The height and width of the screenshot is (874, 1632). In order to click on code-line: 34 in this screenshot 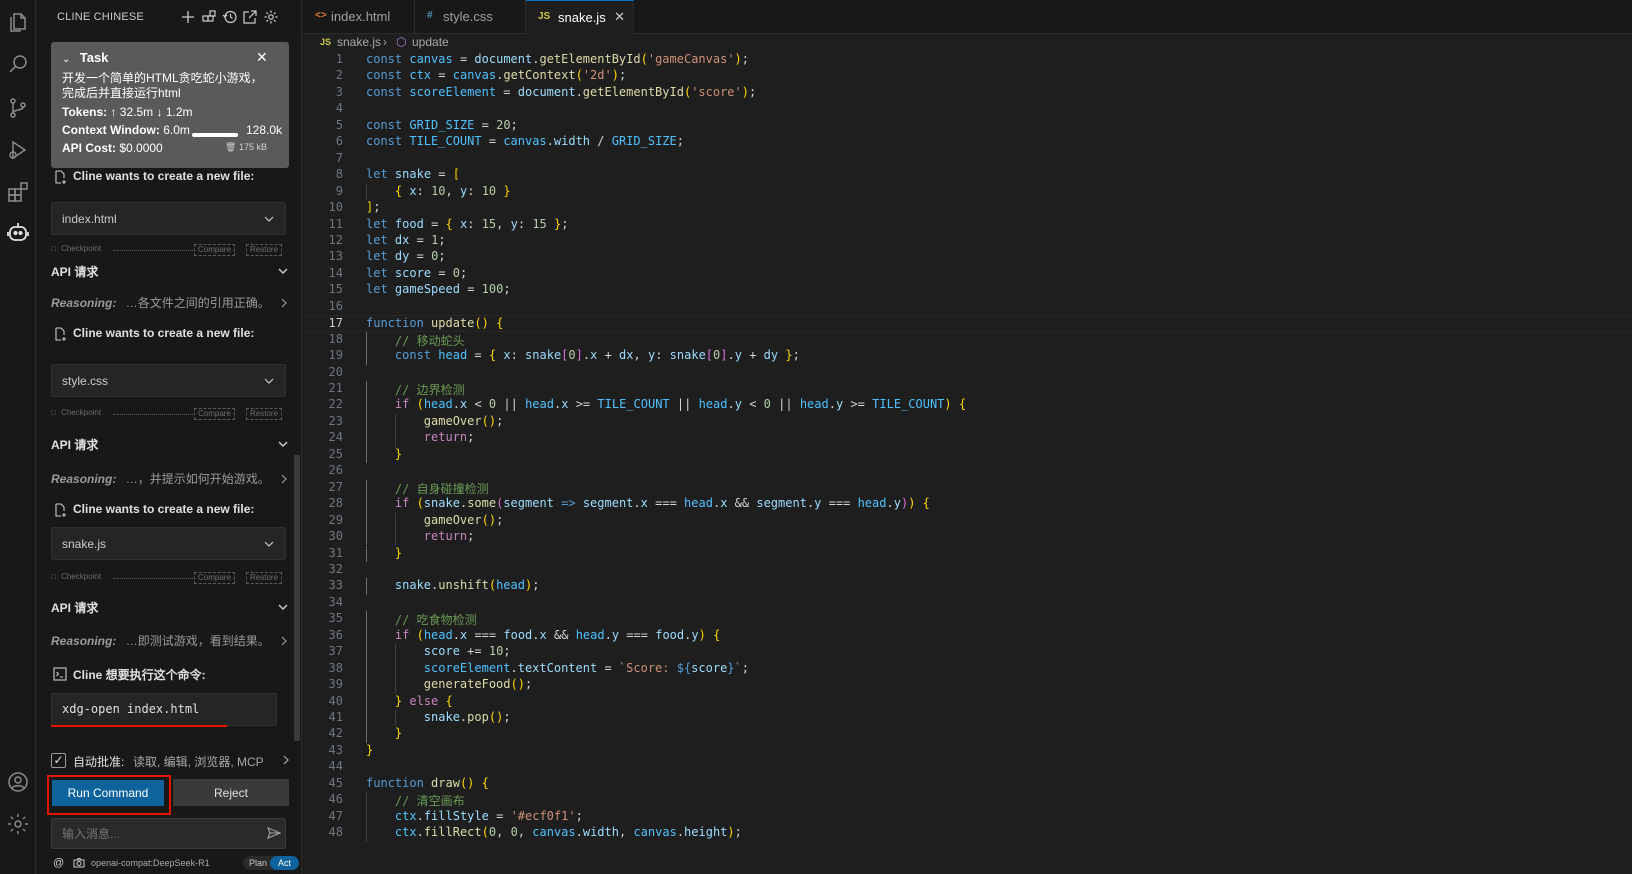, I will do `click(967, 603)`.